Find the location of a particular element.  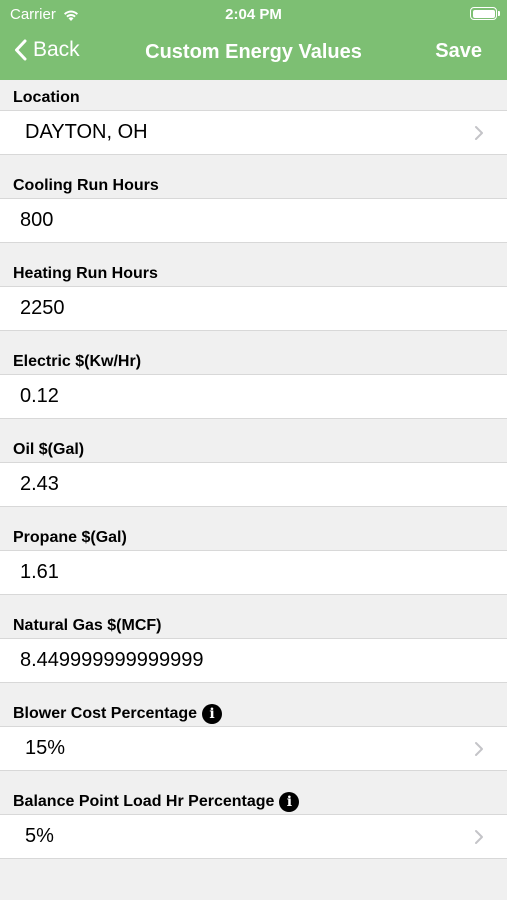

page-title: Custom Energy Values is located at coordinates (253, 52).